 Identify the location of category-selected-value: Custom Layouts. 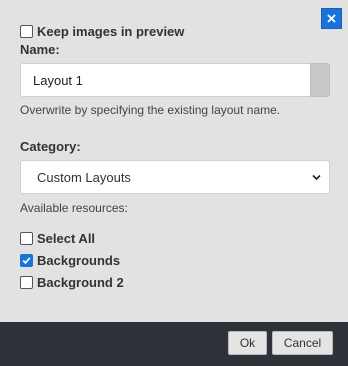
(84, 177).